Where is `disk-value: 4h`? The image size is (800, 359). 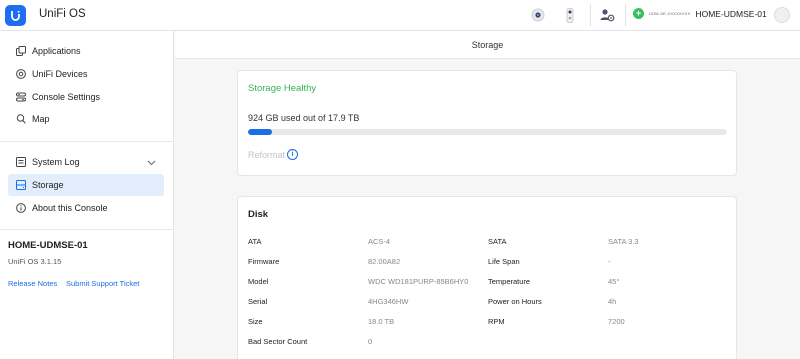 disk-value: 4h is located at coordinates (612, 301).